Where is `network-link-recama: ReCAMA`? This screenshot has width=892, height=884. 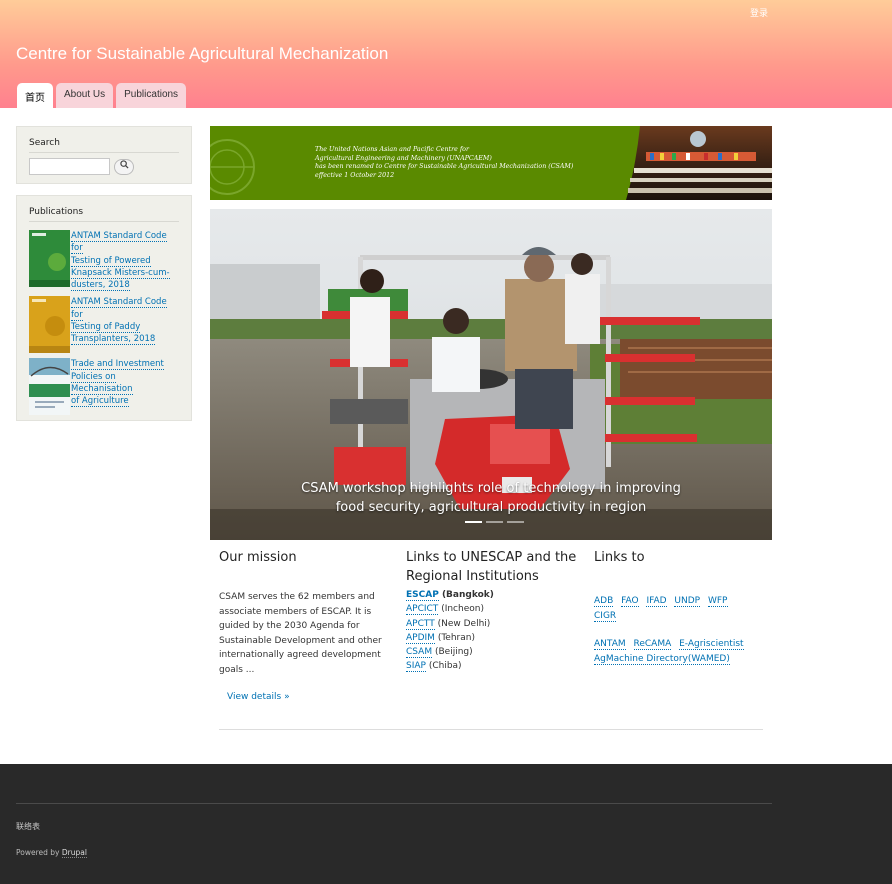
network-link-recama: ReCAMA is located at coordinates (652, 644).